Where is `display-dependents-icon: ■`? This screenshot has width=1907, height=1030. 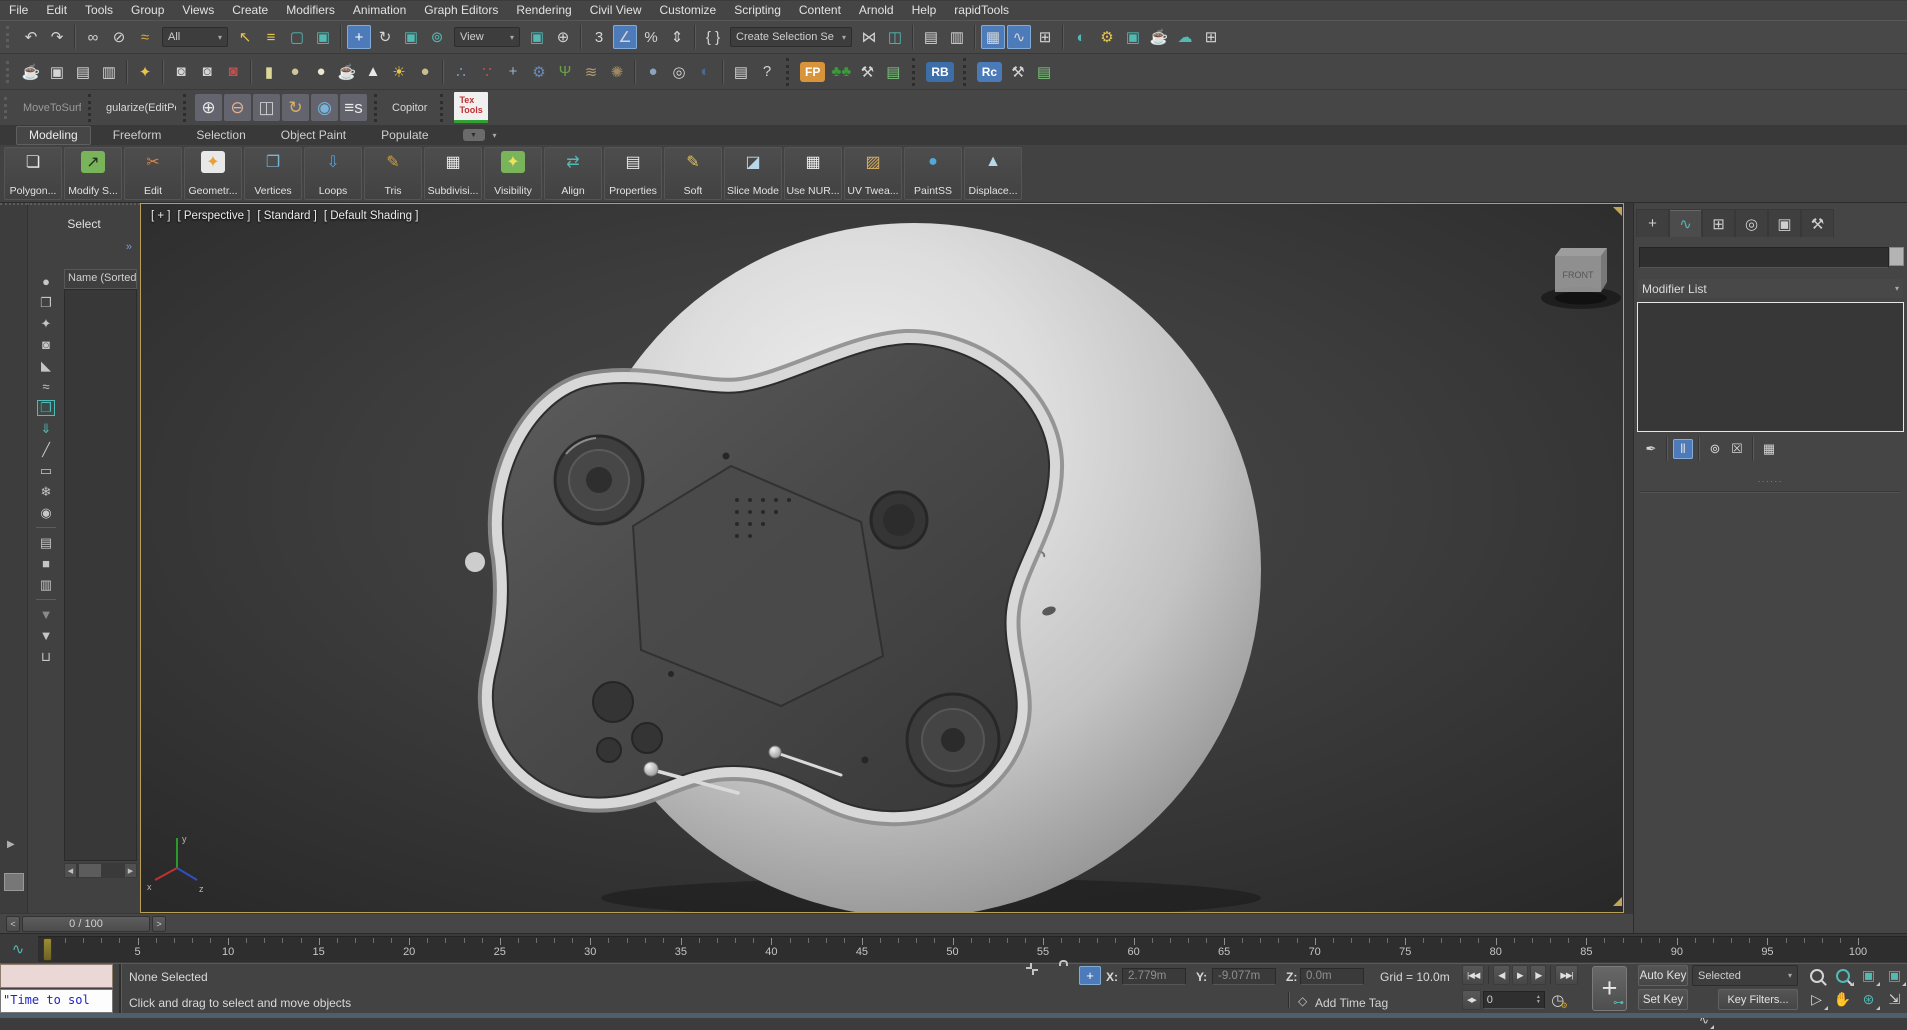 display-dependents-icon: ■ is located at coordinates (46, 564).